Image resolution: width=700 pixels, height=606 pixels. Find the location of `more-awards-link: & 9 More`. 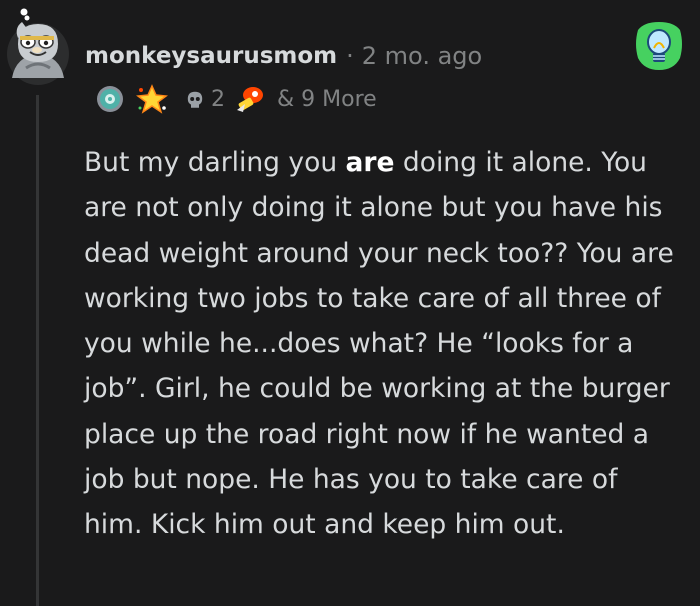

more-awards-link: & 9 More is located at coordinates (327, 99).